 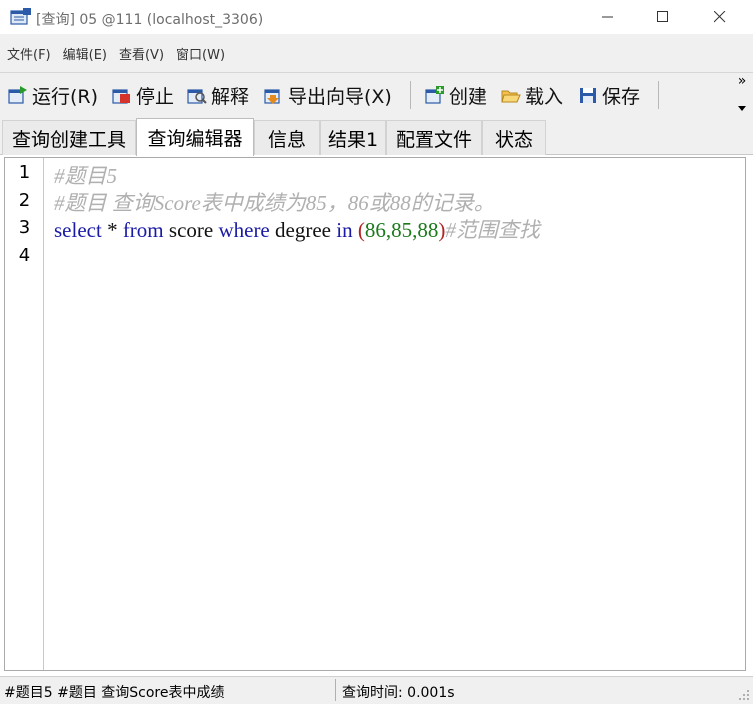 What do you see at coordinates (608, 17) in the screenshot?
I see `minimize-button` at bounding box center [608, 17].